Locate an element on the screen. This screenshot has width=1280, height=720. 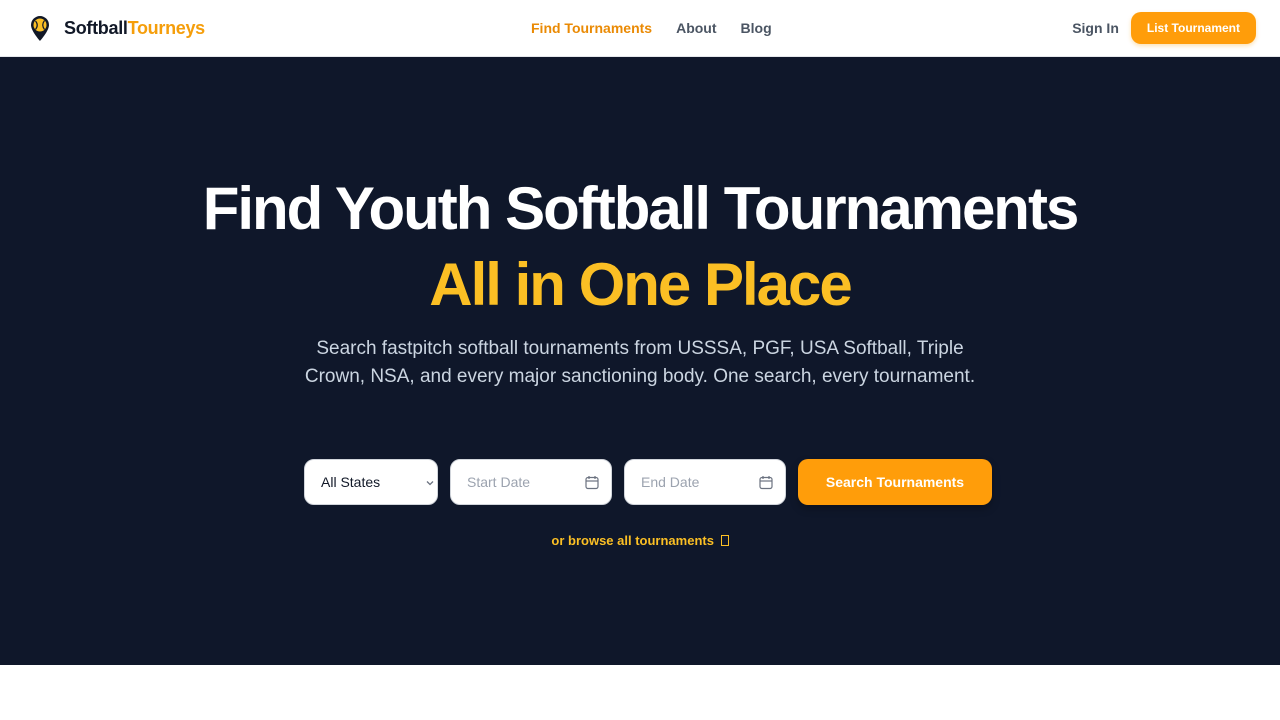
hero-title: Find Youth Softball Tournaments is located at coordinates (641, 208).